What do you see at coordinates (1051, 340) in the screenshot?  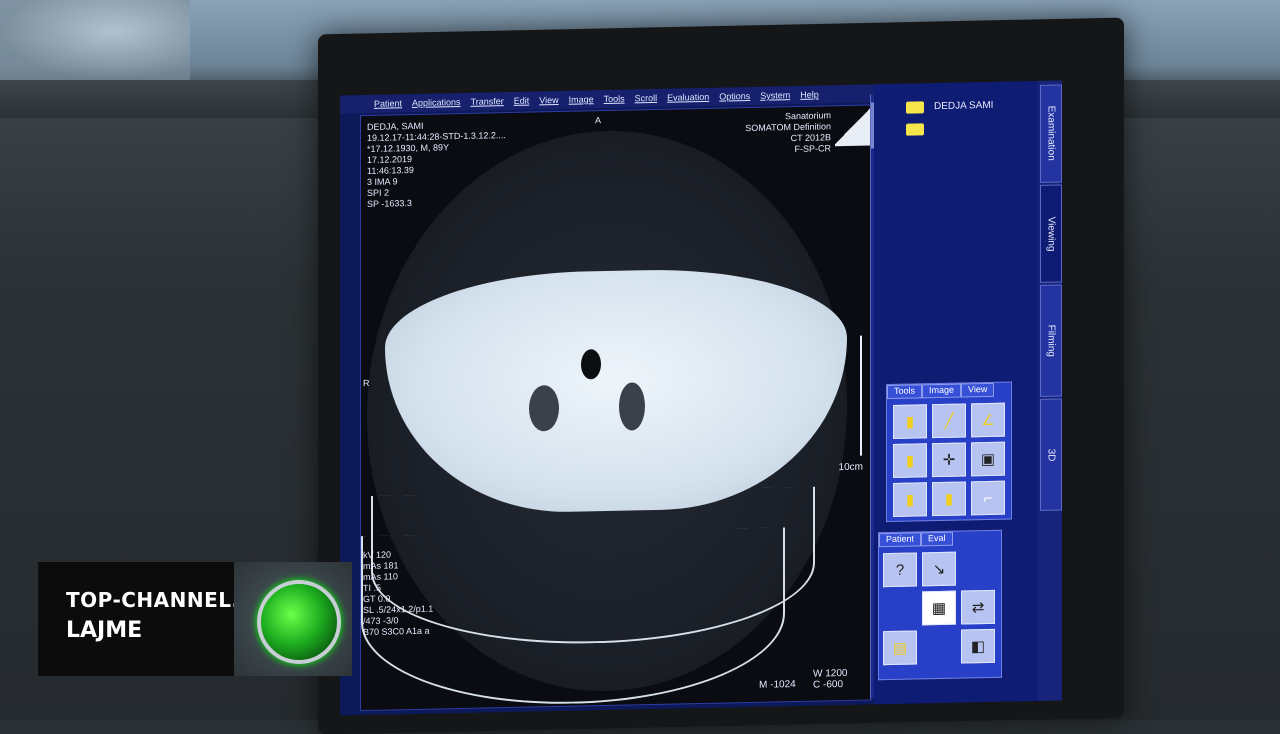 I see `tab-filming: Filming` at bounding box center [1051, 340].